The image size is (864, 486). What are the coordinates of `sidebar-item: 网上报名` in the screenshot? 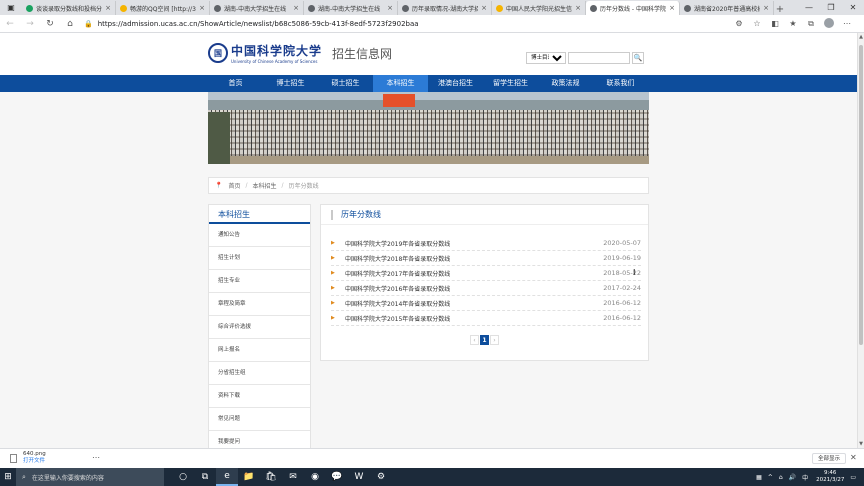 It's located at (259, 350).